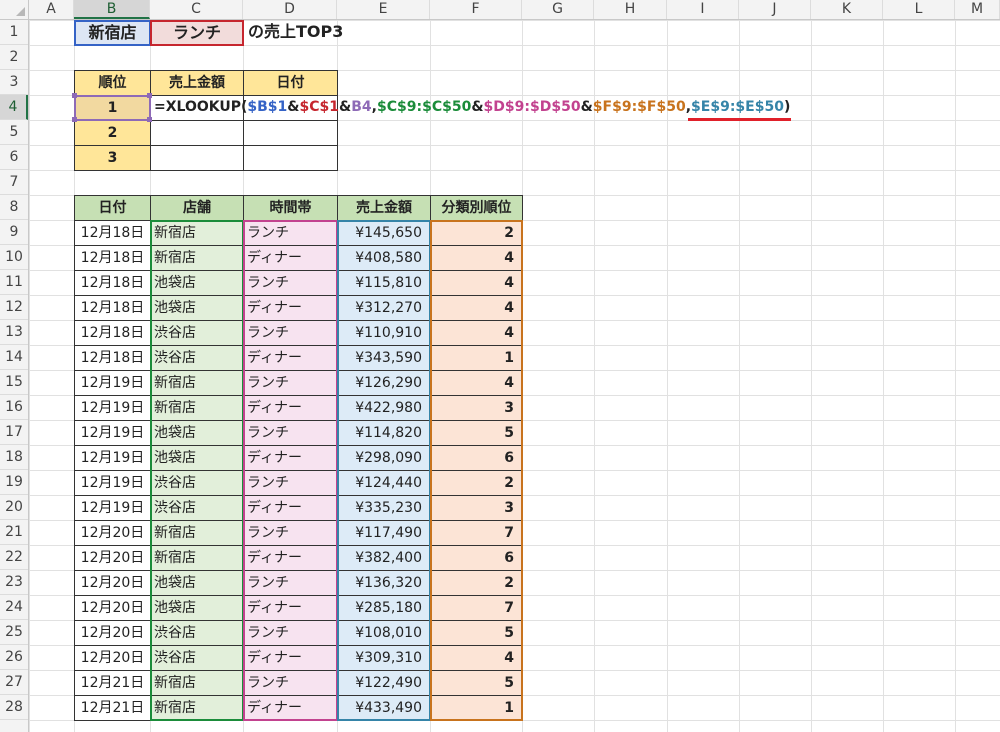  Describe the element at coordinates (737, 107) in the screenshot. I see `formula-token: $E$9:$E$50` at that location.